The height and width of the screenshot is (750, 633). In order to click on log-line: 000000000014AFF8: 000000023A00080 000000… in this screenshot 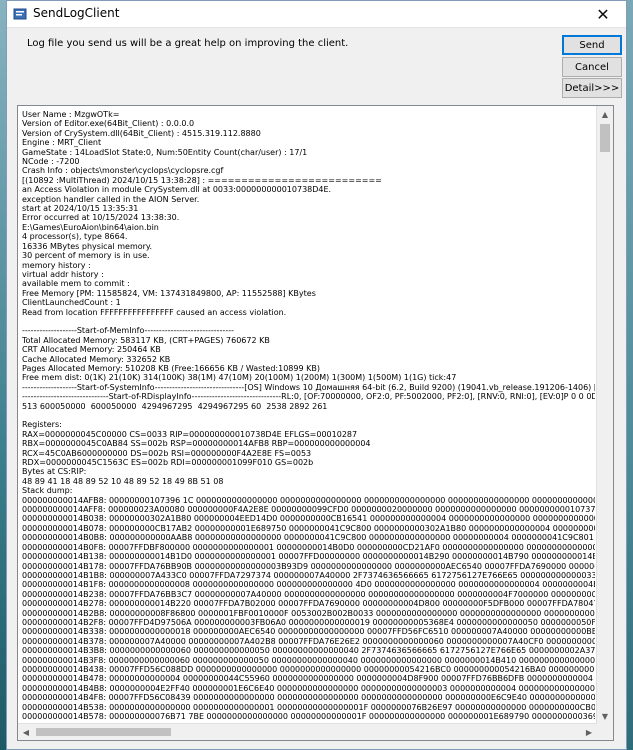, I will do `click(308, 510)`.